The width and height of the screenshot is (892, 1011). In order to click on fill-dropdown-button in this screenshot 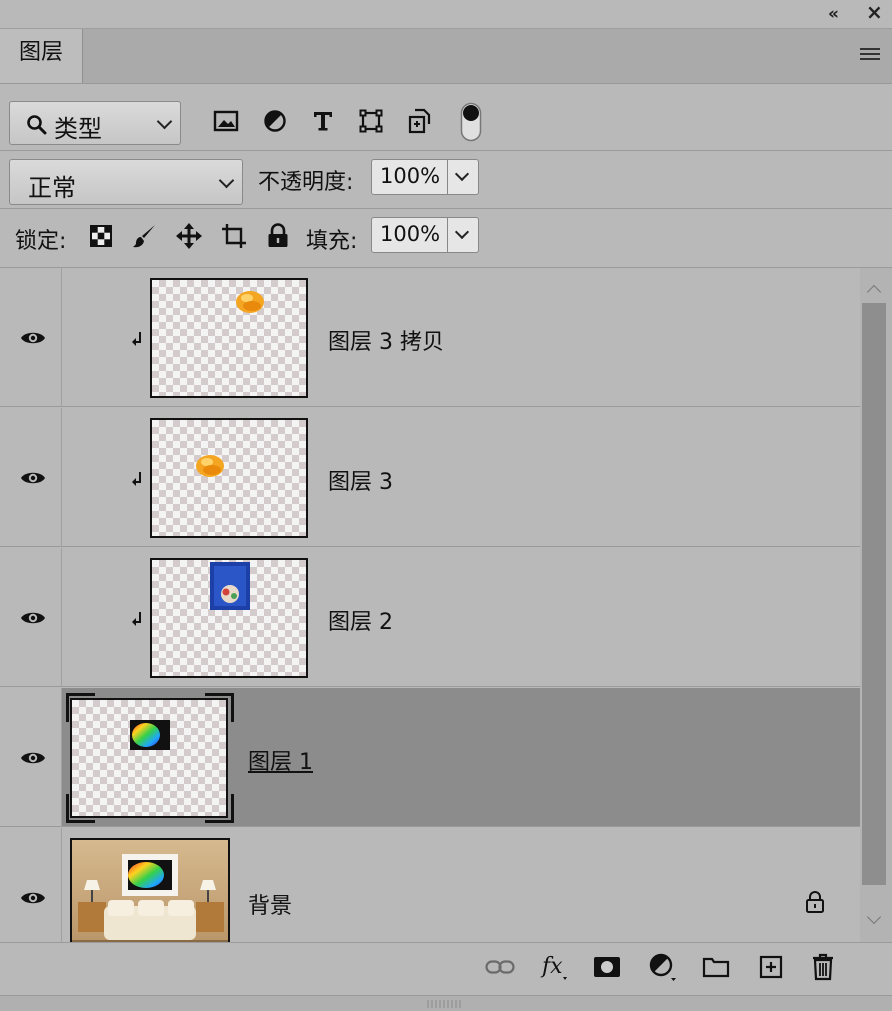, I will do `click(462, 235)`.